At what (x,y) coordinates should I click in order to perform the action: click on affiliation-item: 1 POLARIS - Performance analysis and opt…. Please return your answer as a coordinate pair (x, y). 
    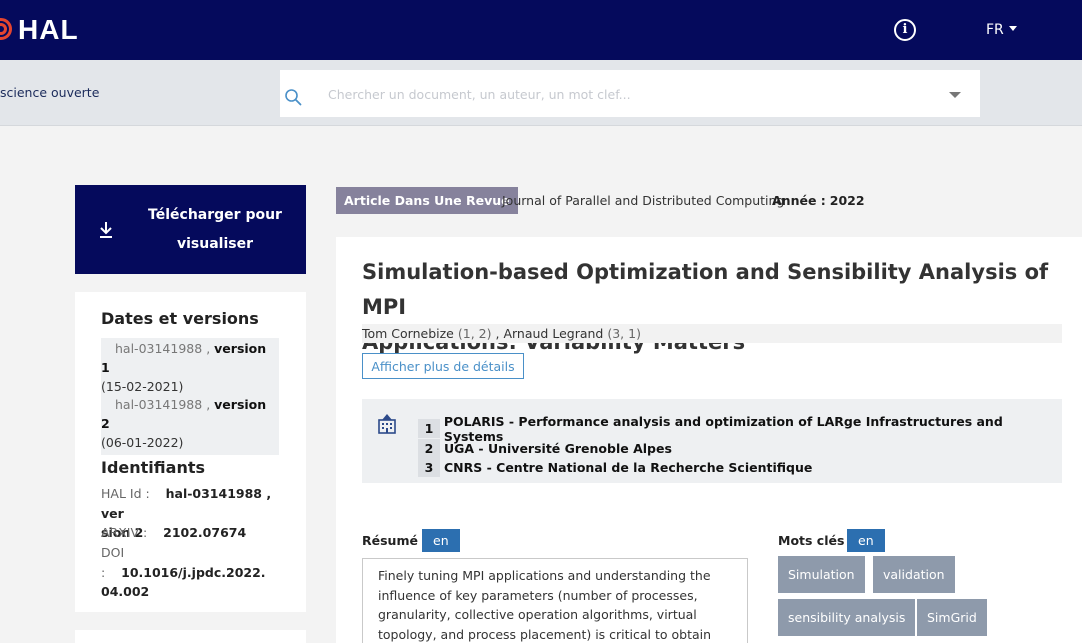
    Looking at the image, I should click on (740, 429).